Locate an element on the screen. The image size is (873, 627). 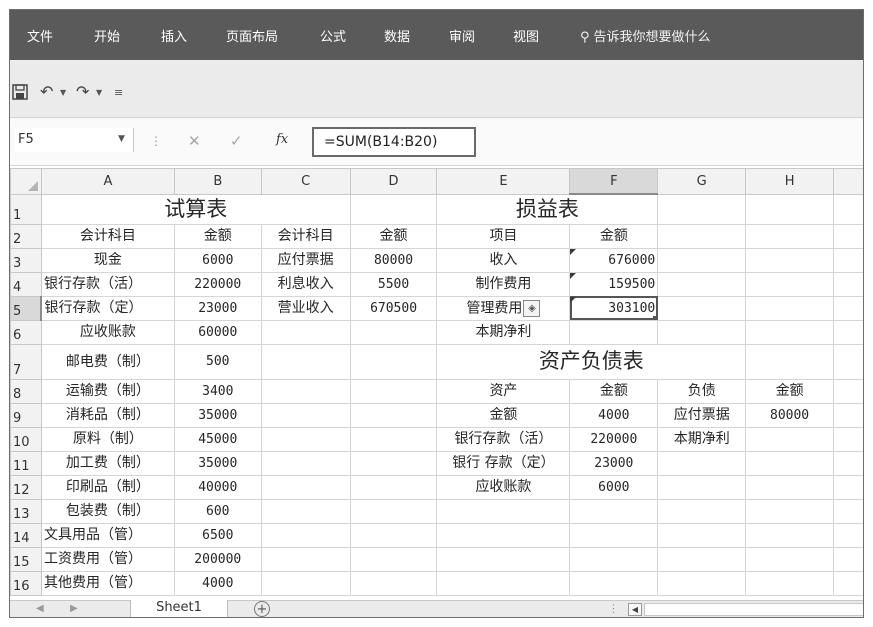
column-header-f: F is located at coordinates (614, 181).